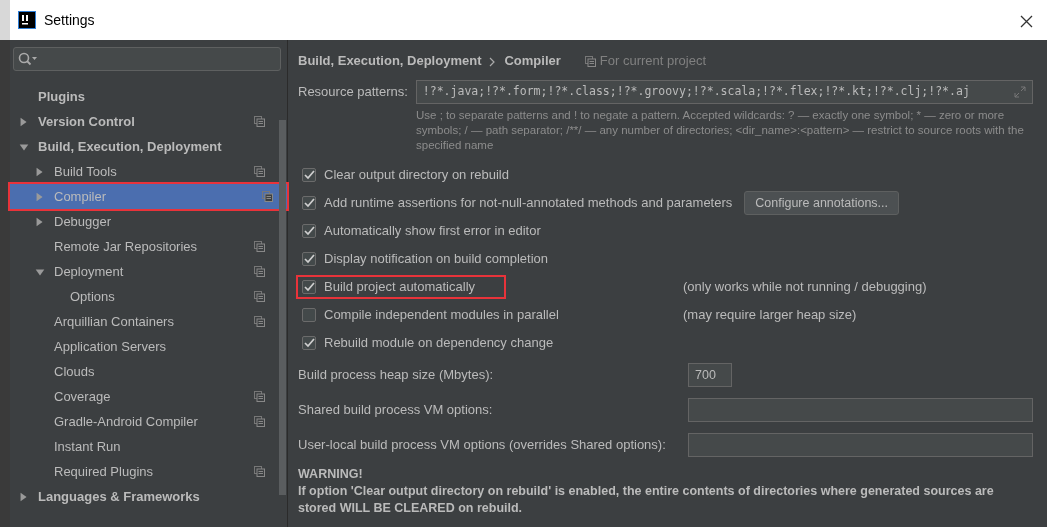 The width and height of the screenshot is (1047, 527). I want to click on field-label: Resource patterns:, so click(353, 92).